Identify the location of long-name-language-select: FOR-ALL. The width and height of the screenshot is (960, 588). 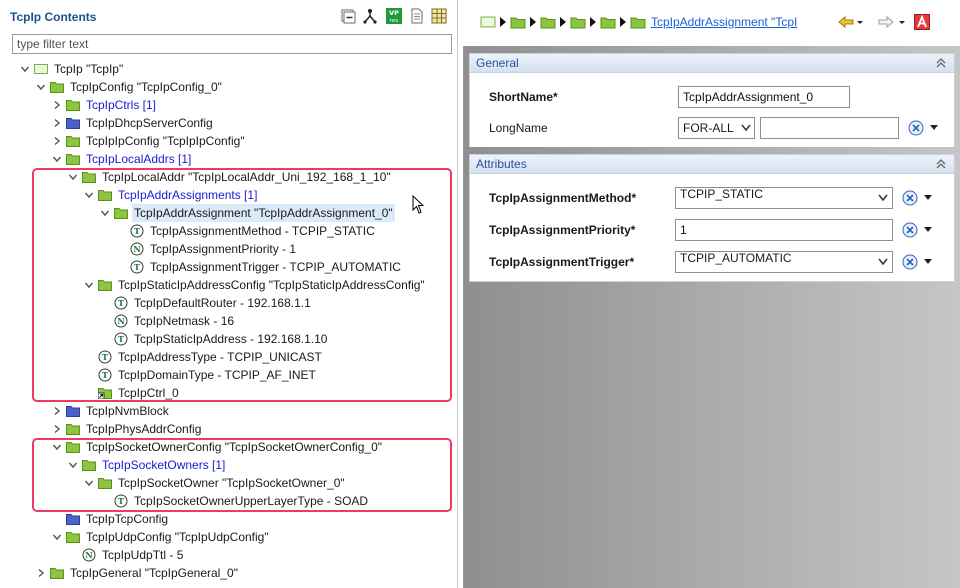
(716, 128).